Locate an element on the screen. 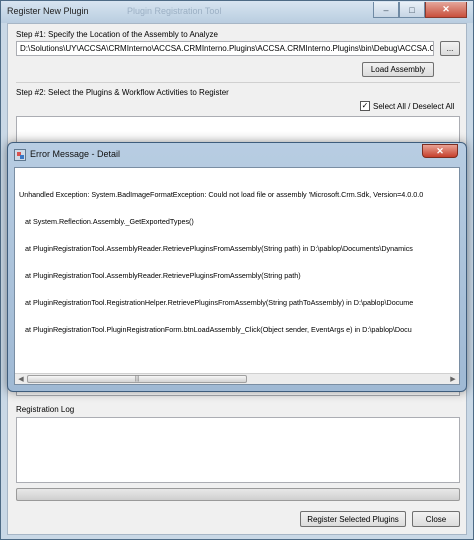  select-all-checkbox: ✓ is located at coordinates (365, 106).